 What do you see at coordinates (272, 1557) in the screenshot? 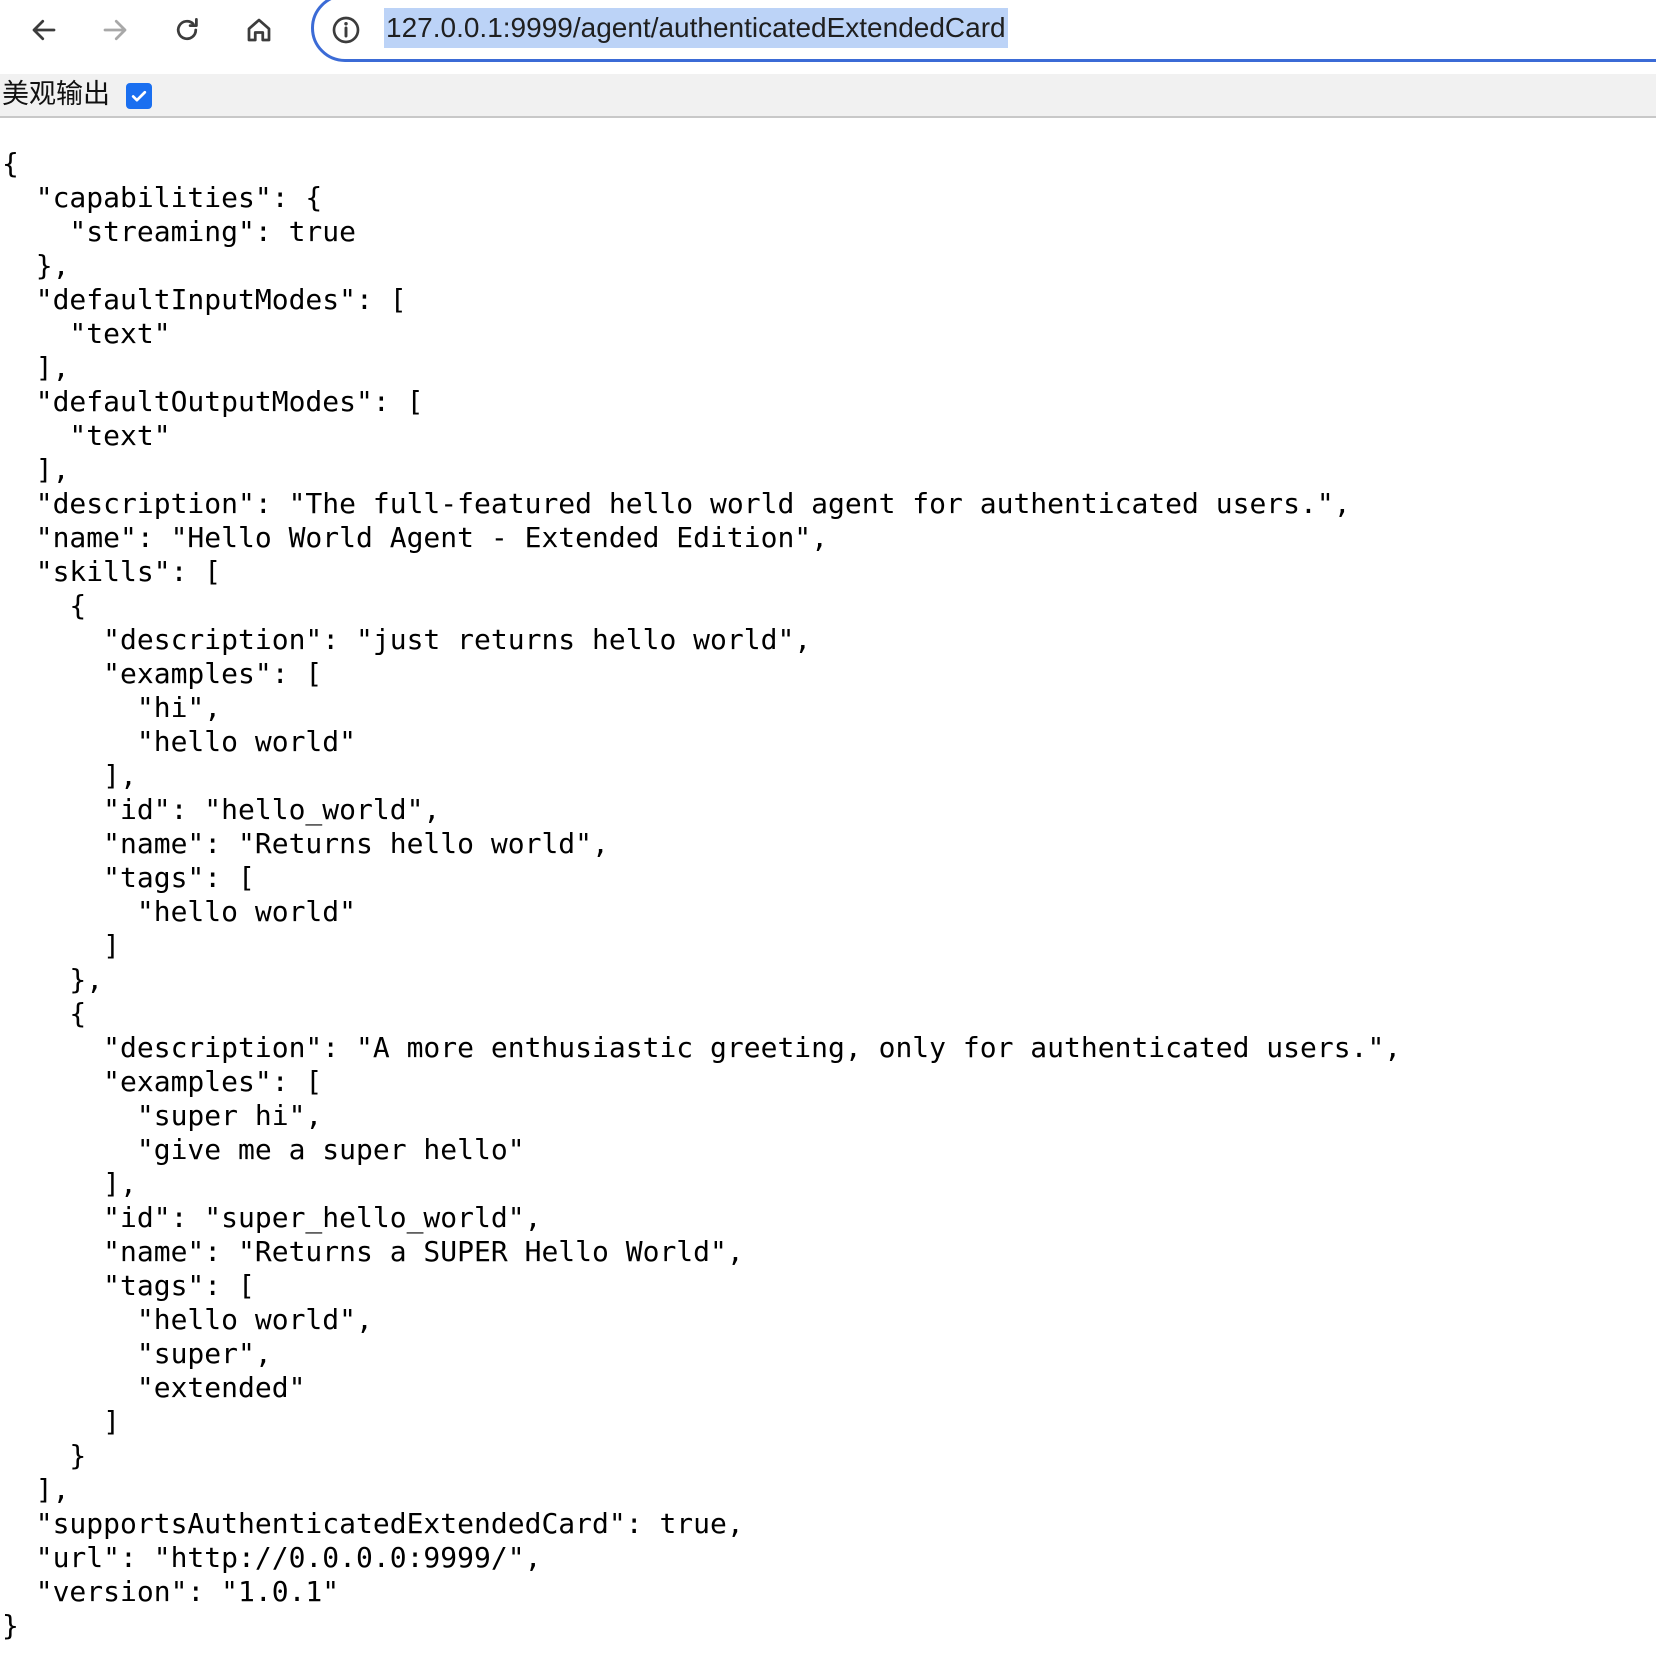
I see `json-line: "url": "http://0.0.0.0:9999/",` at bounding box center [272, 1557].